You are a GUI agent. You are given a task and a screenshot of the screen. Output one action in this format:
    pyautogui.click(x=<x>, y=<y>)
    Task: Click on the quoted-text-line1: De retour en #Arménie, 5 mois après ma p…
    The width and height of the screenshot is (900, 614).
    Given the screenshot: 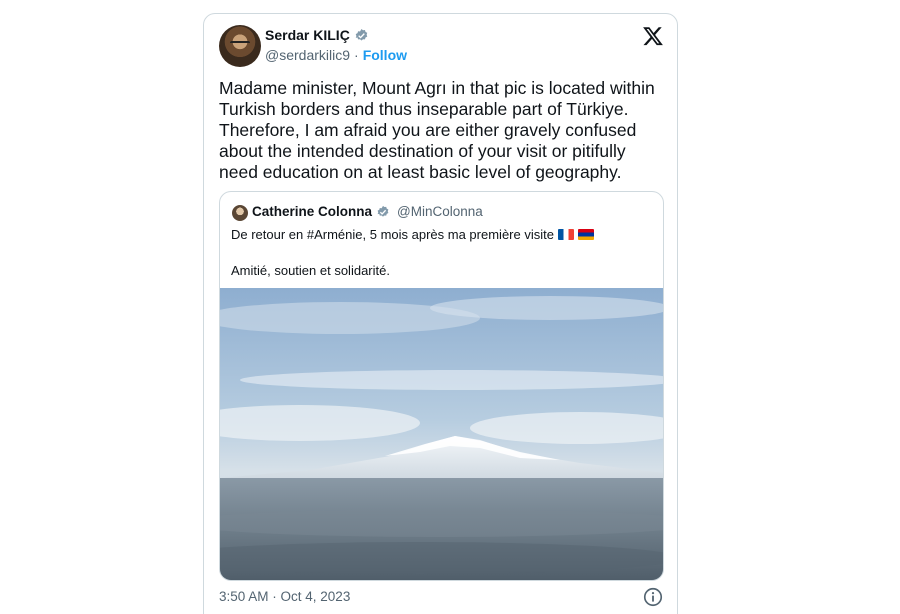 What is the action you would take?
    pyautogui.click(x=412, y=234)
    